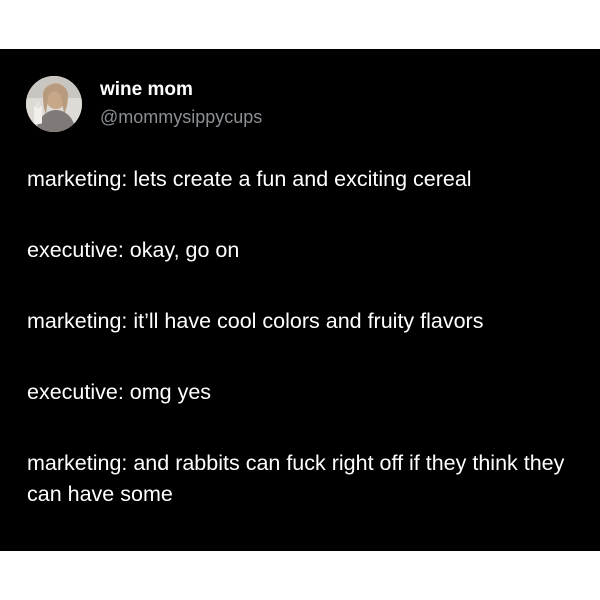 This screenshot has width=600, height=600. Describe the element at coordinates (146, 90) in the screenshot. I see `display-name: wine mom` at that location.